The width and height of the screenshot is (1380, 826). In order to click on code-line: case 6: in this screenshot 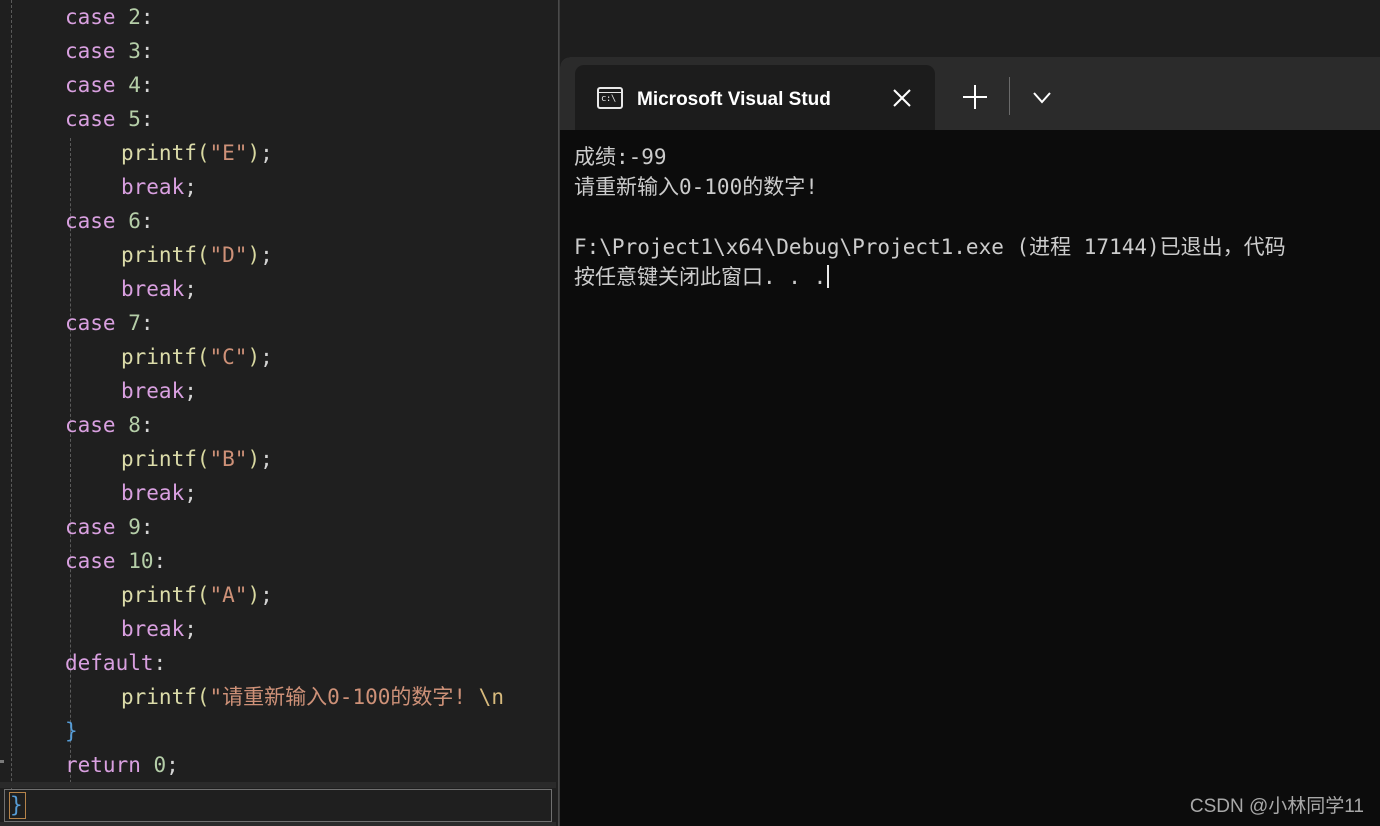, I will do `click(279, 221)`.